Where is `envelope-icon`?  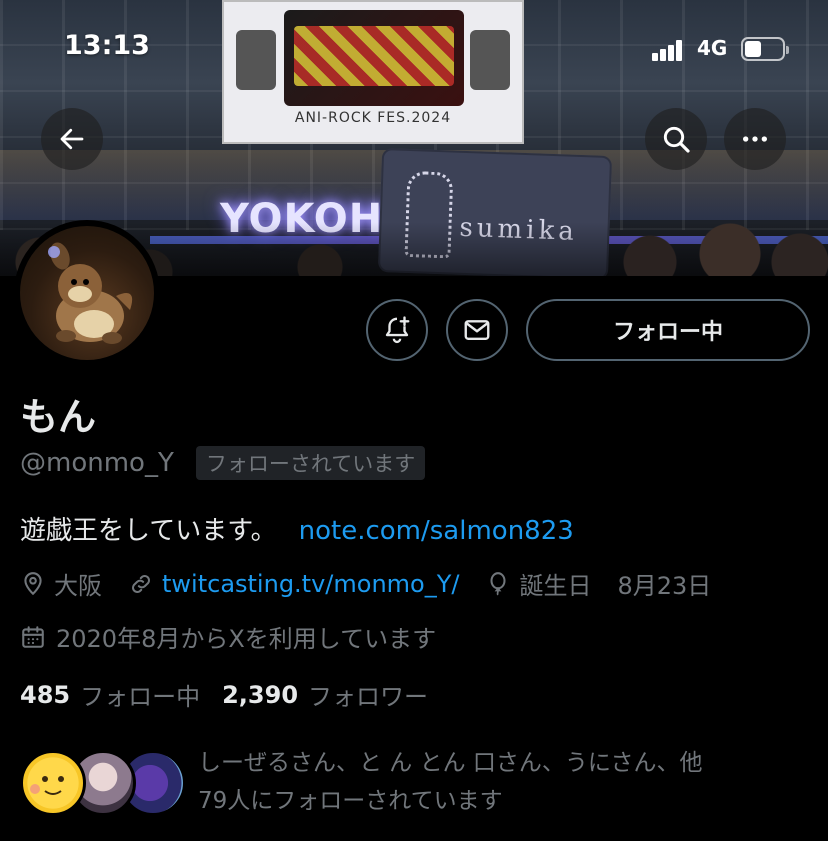
envelope-icon is located at coordinates (477, 330).